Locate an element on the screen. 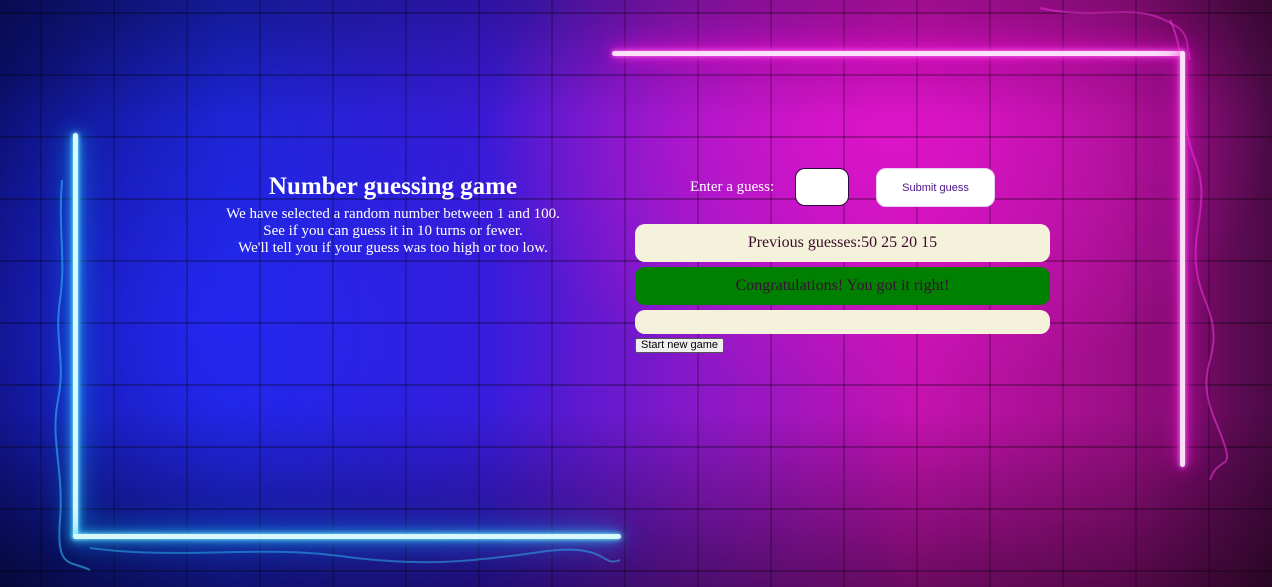  previous-guesses-panel: Previous guesses:50 25 20 15 is located at coordinates (842, 243).